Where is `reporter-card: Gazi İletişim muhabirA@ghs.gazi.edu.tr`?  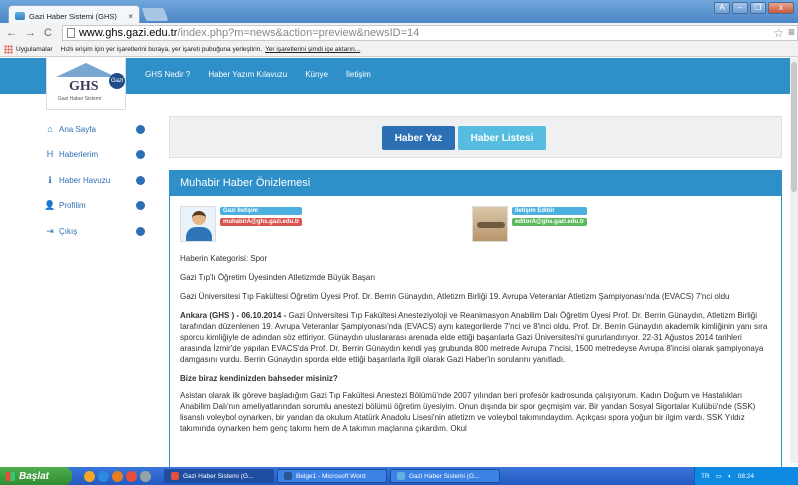 reporter-card: Gazi İletişim muhabirA@ghs.gazi.edu.tr is located at coordinates (241, 224).